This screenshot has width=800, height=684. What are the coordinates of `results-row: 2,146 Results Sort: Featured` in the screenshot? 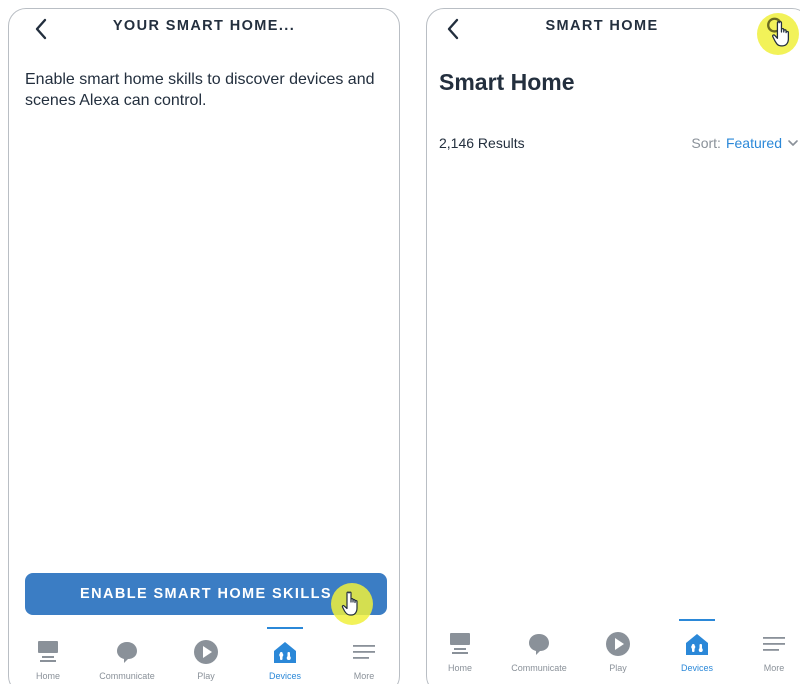 It's located at (619, 145).